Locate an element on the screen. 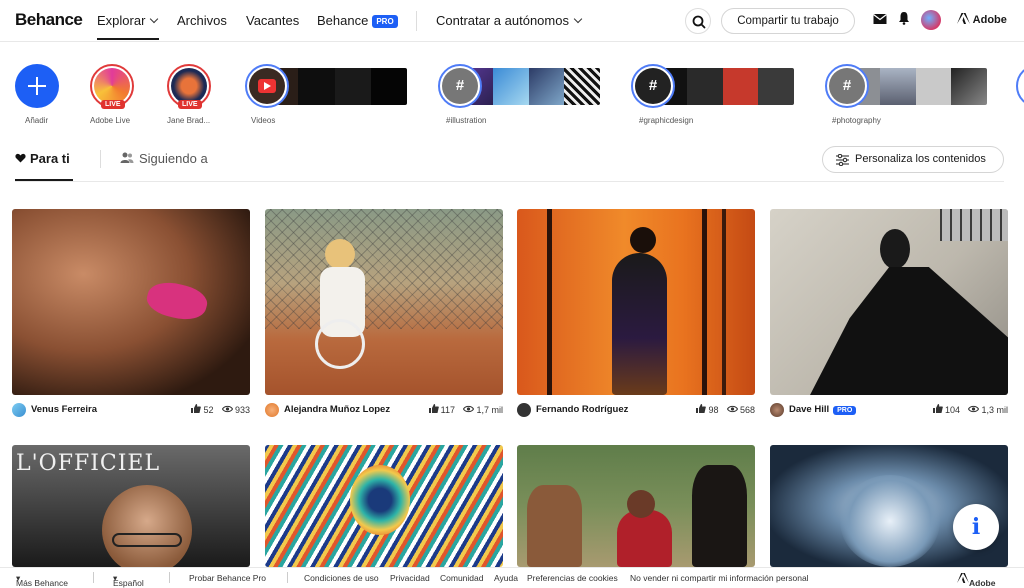  nav-contratar-label: Contratar a autónomos is located at coordinates (502, 20).